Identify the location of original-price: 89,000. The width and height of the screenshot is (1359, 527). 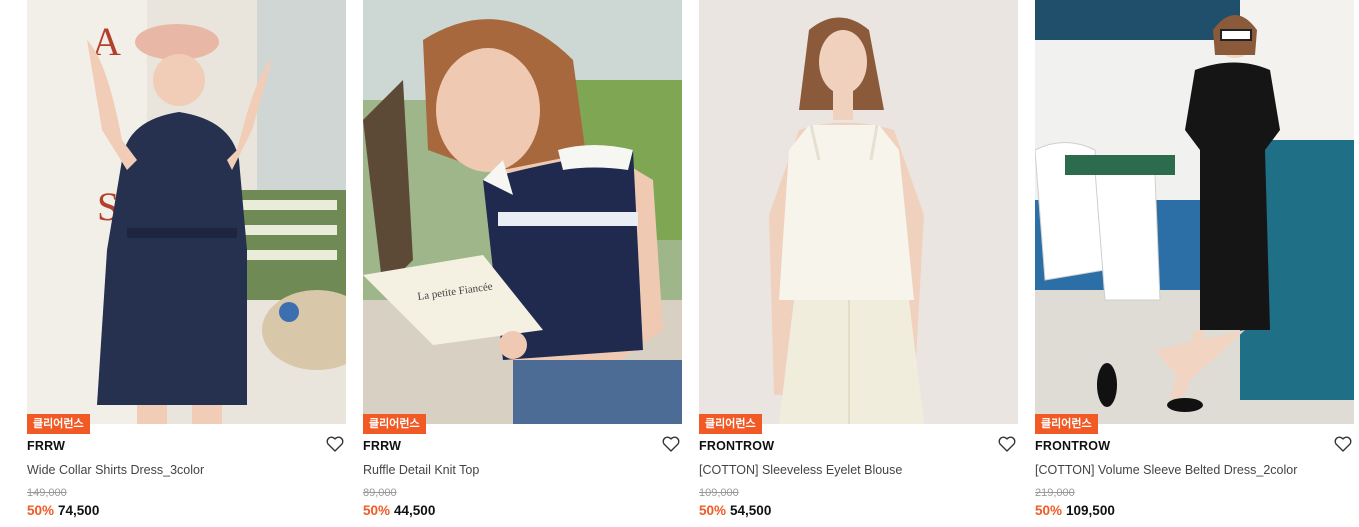
(380, 493).